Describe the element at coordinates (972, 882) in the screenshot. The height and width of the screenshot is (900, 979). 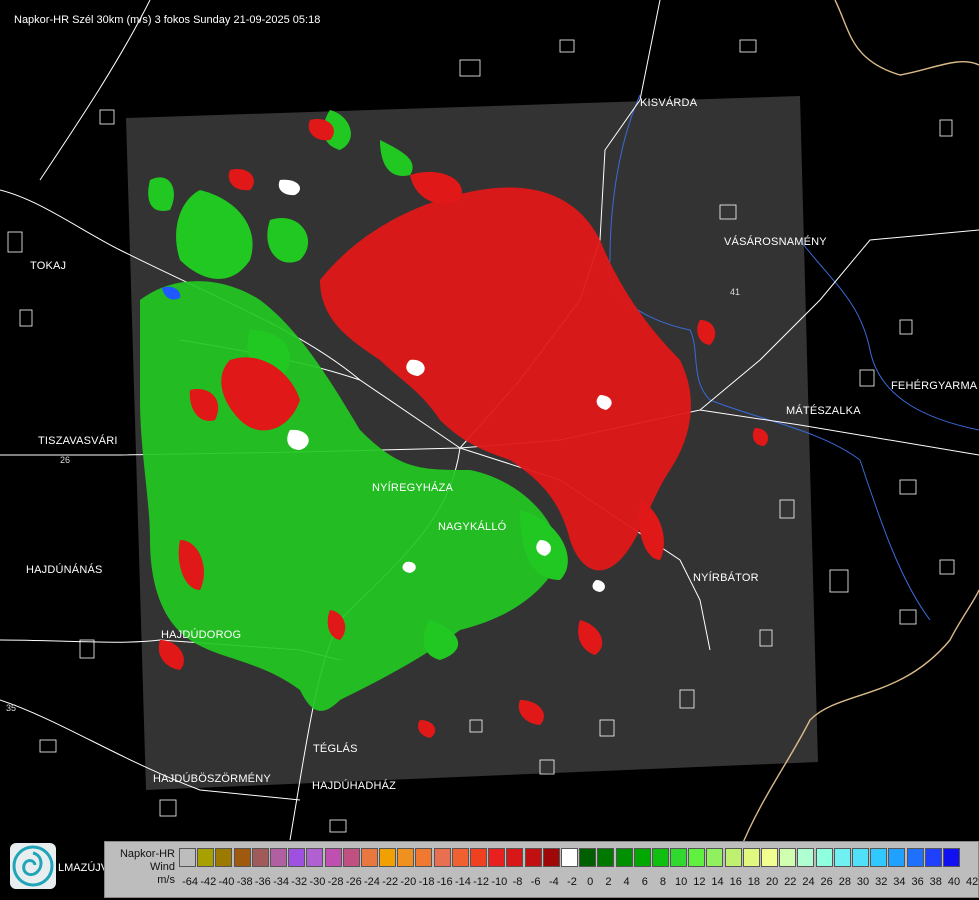
I see `legend-tick-label: 42` at that location.